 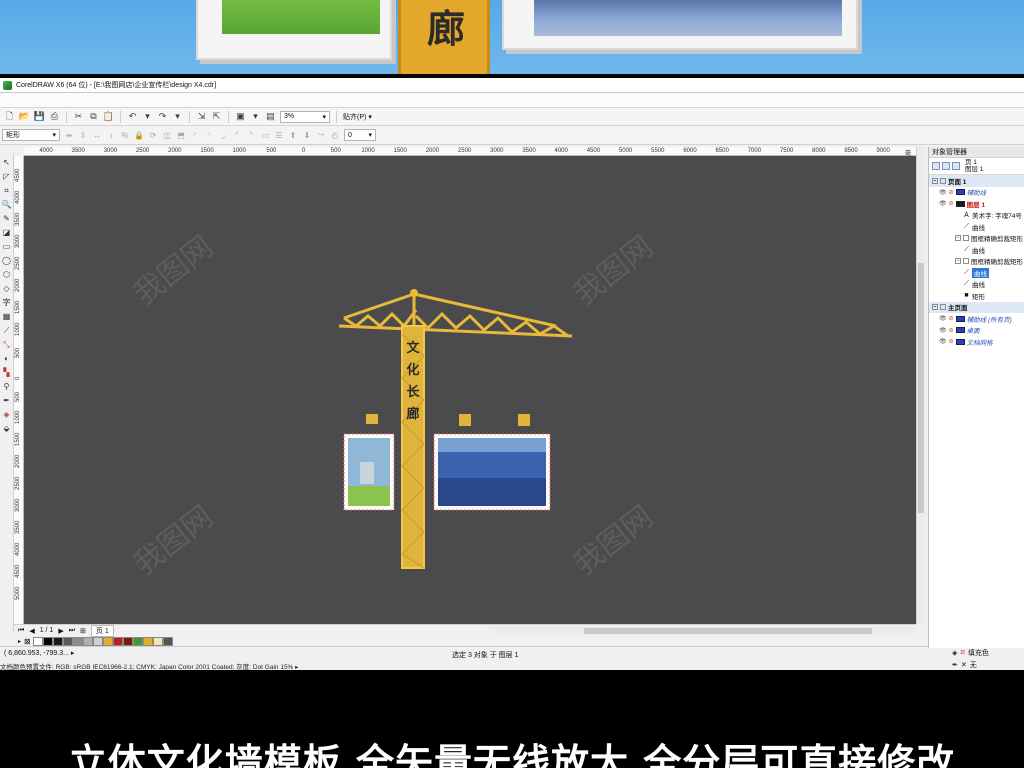 I want to click on layer-manager-view-icon, so click(x=956, y=166).